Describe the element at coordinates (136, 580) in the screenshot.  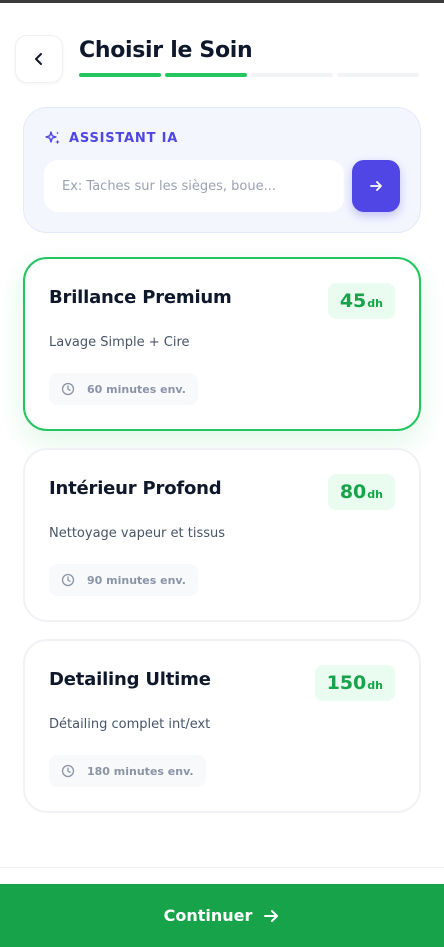
I see `duration-text: 90 minutes env.` at that location.